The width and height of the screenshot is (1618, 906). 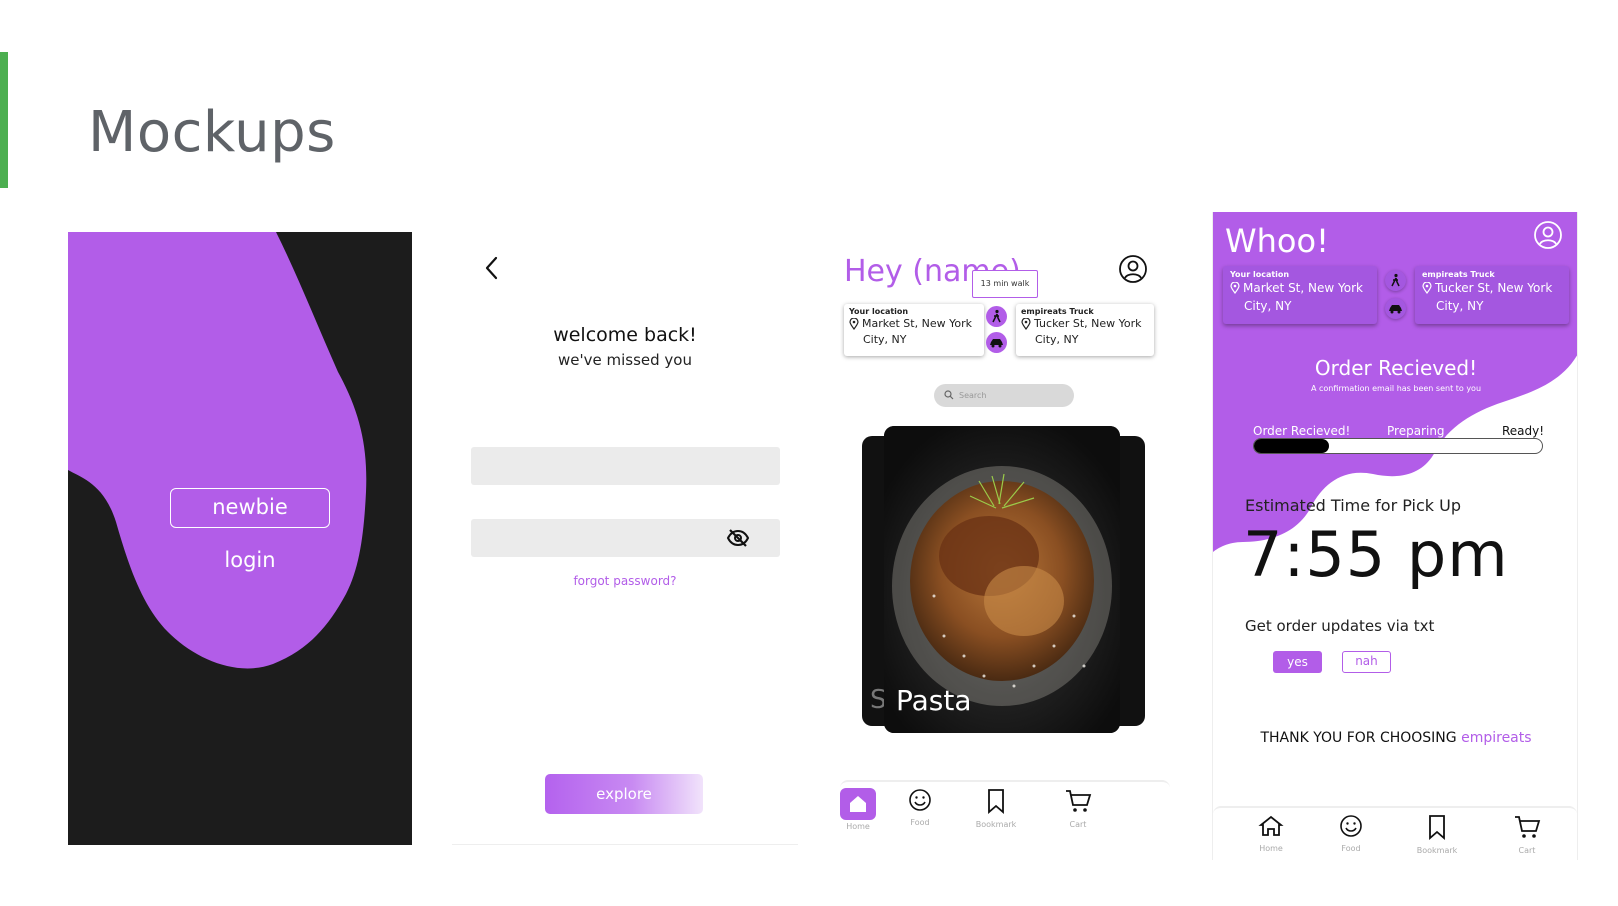 I want to click on step-preparing: Preparing, so click(x=1416, y=431).